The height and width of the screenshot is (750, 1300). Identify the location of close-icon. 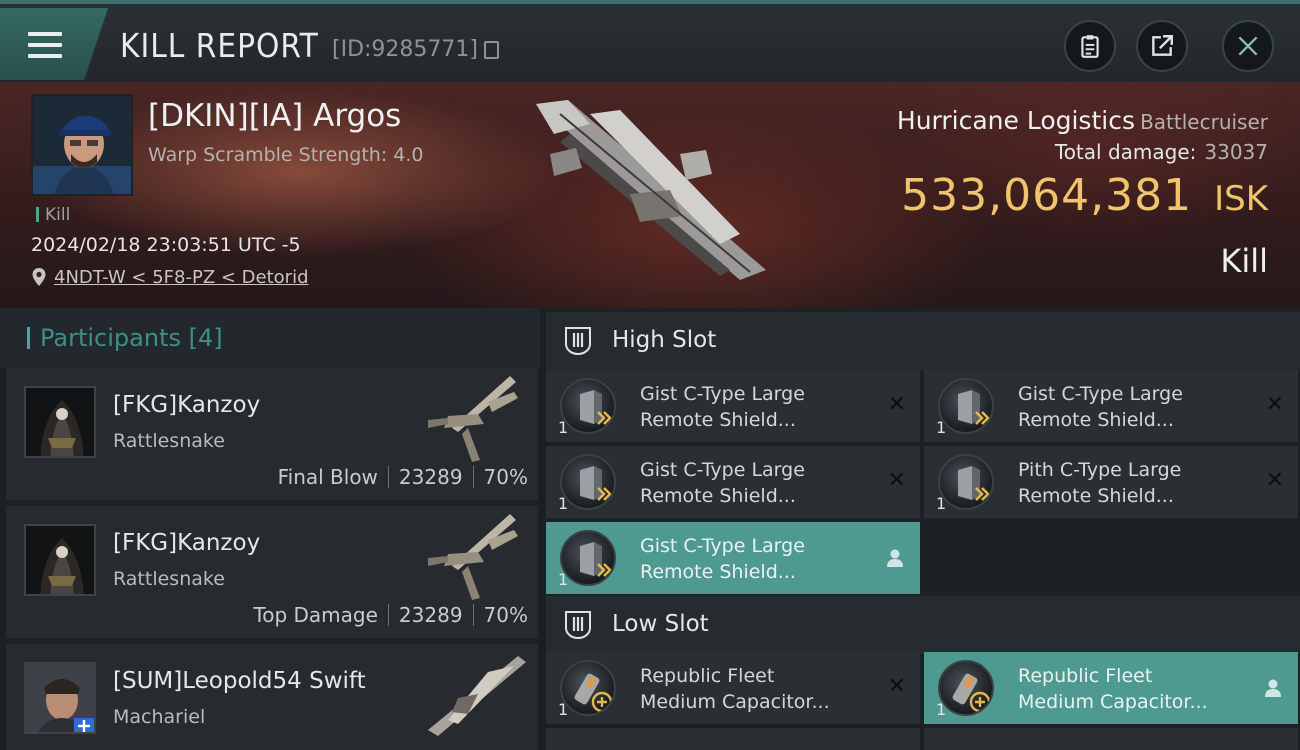
(1248, 46).